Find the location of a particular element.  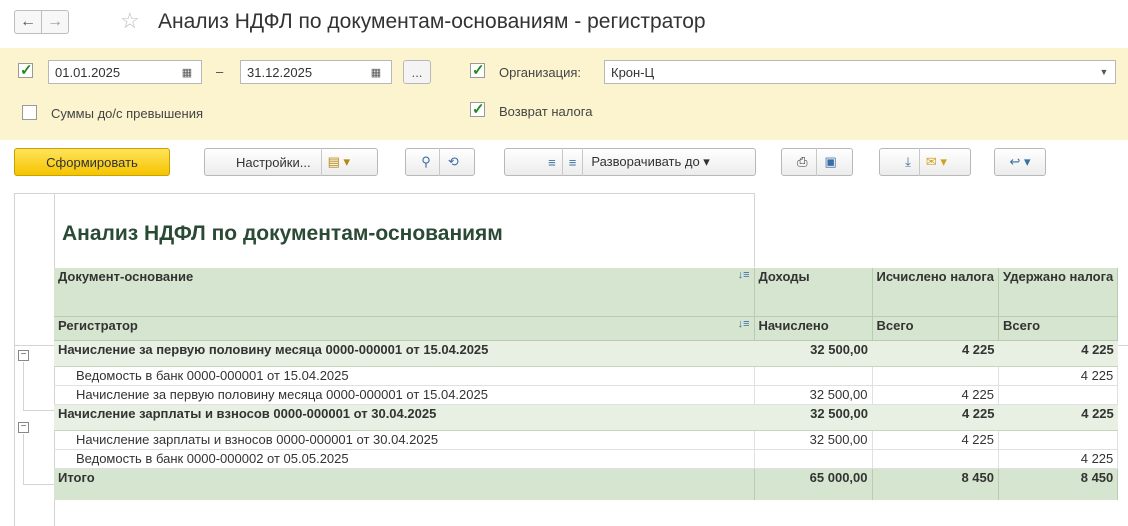

more-actions-button: ↩ ▾ is located at coordinates (1020, 162).